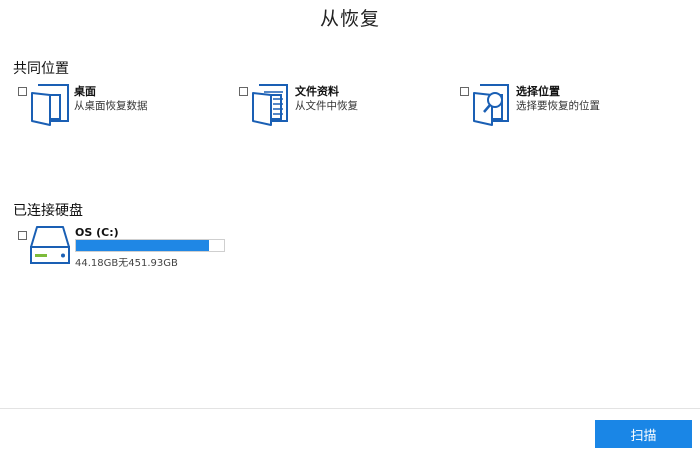  What do you see at coordinates (48, 211) in the screenshot?
I see `connected-drives-heading: 已连接硬盘` at bounding box center [48, 211].